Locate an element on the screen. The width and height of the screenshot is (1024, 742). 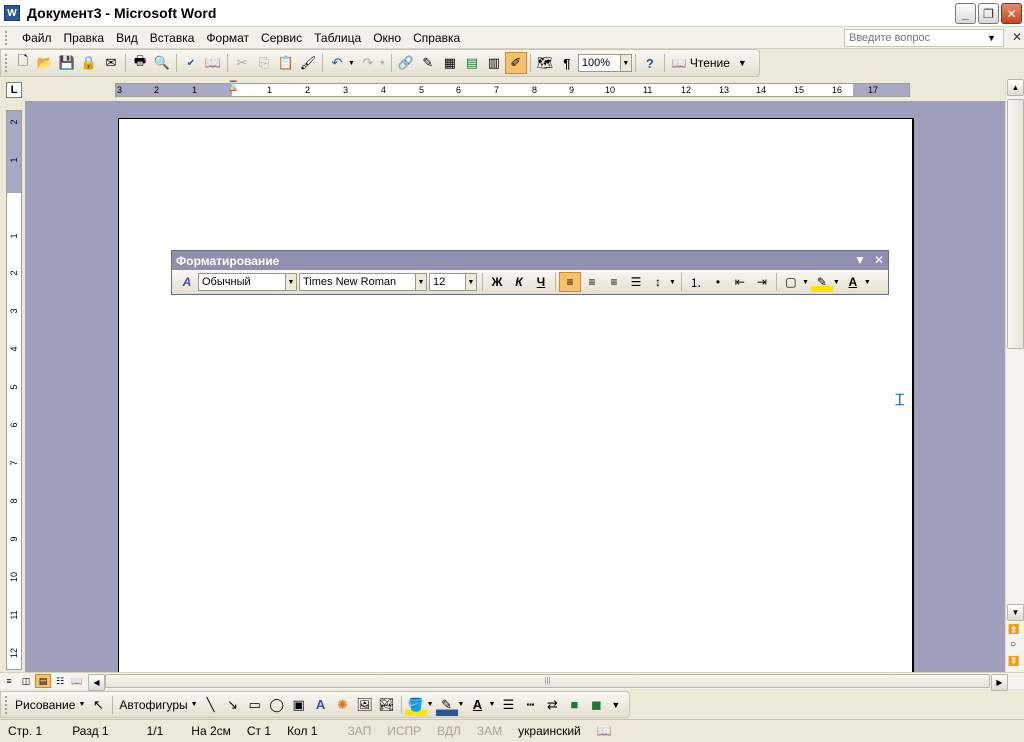
bullets-icon: • is located at coordinates (718, 282).